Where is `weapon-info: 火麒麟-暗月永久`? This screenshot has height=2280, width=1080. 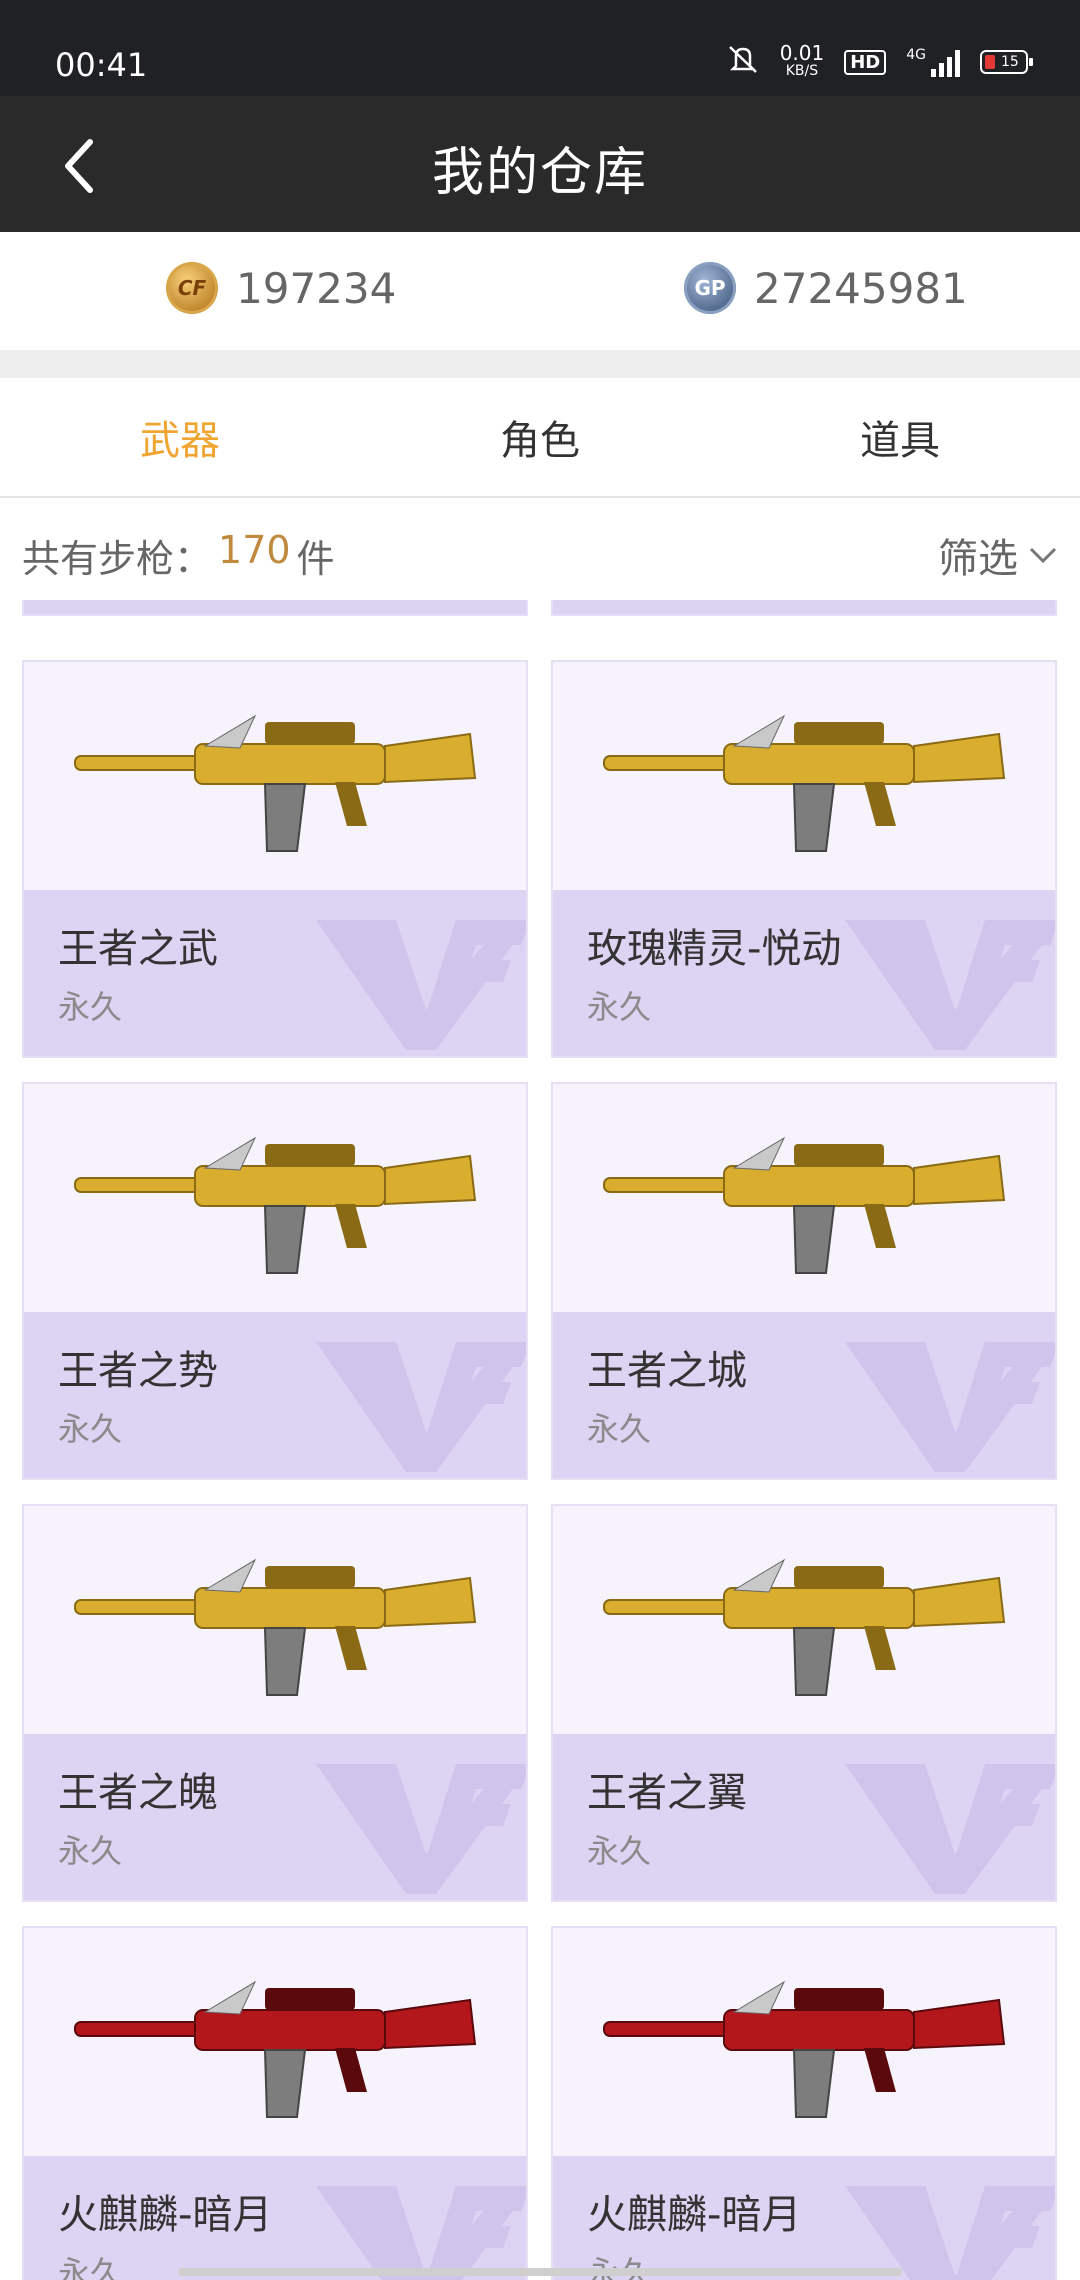 weapon-info: 火麒麟-暗月永久 is located at coordinates (275, 2218).